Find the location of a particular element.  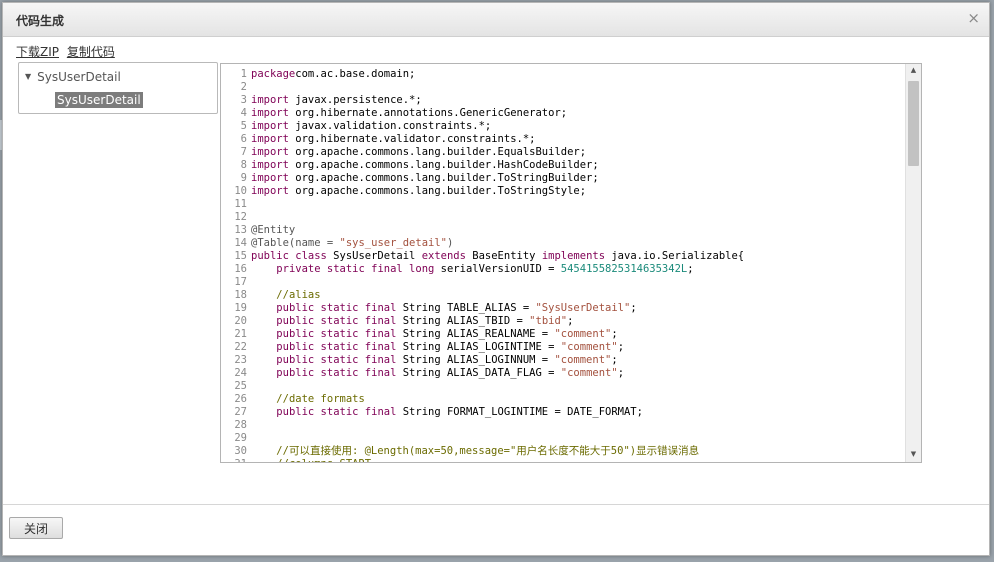

line-number: 7 is located at coordinates (243, 152).